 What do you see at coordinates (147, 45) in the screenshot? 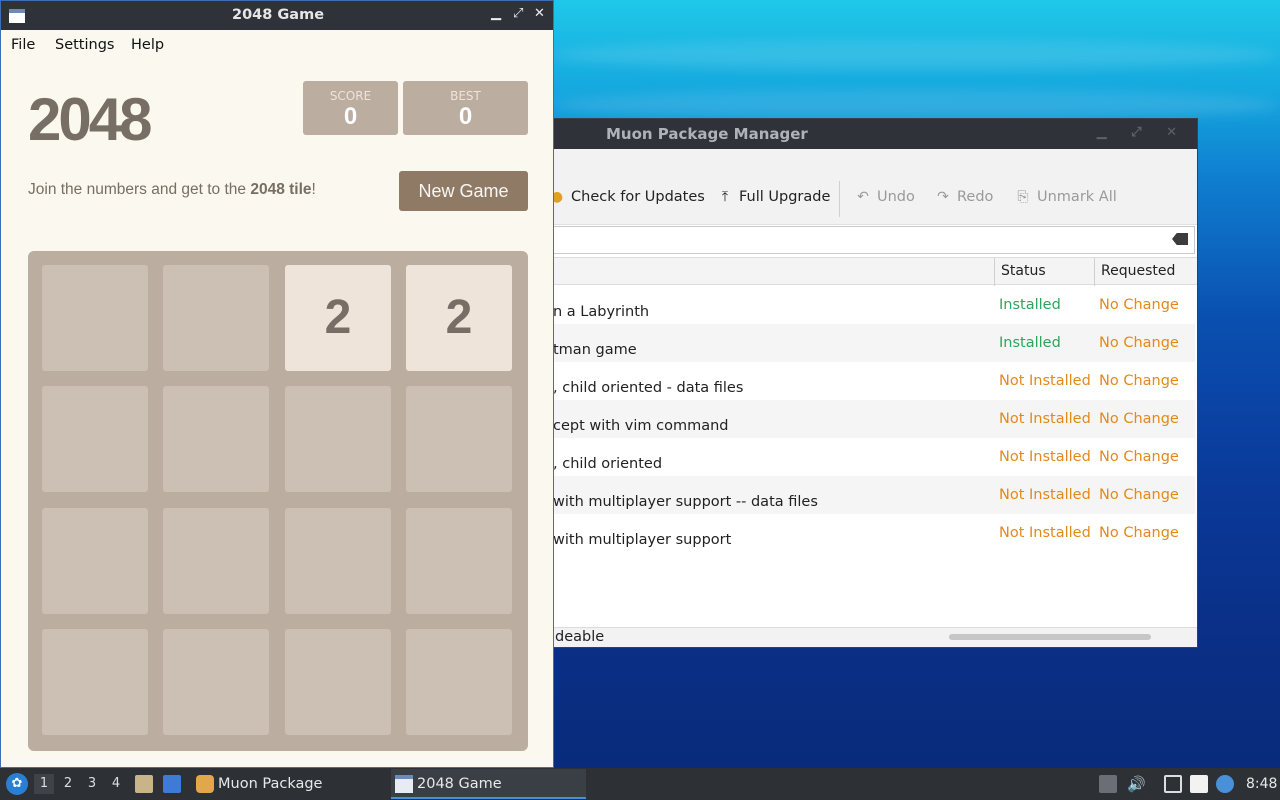
I see `menu-help: Help` at bounding box center [147, 45].